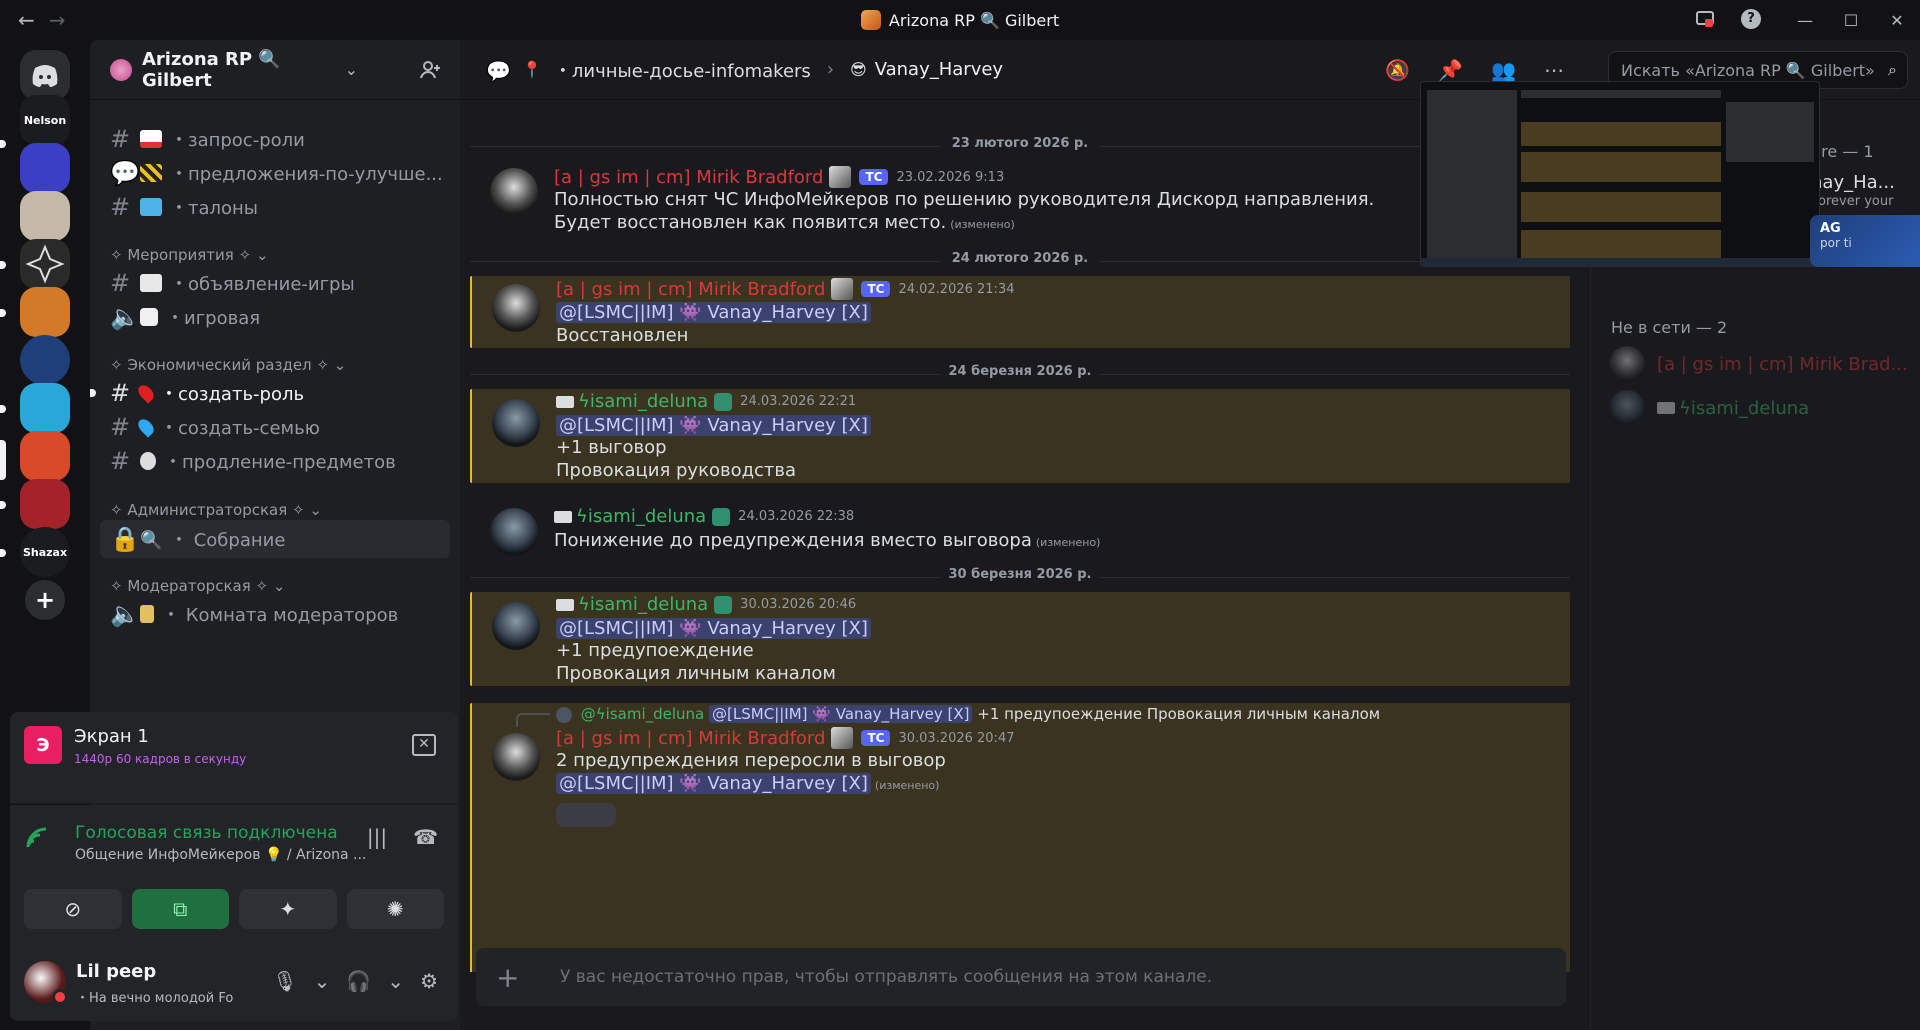  I want to click on close-icon: ✕, so click(1897, 20).